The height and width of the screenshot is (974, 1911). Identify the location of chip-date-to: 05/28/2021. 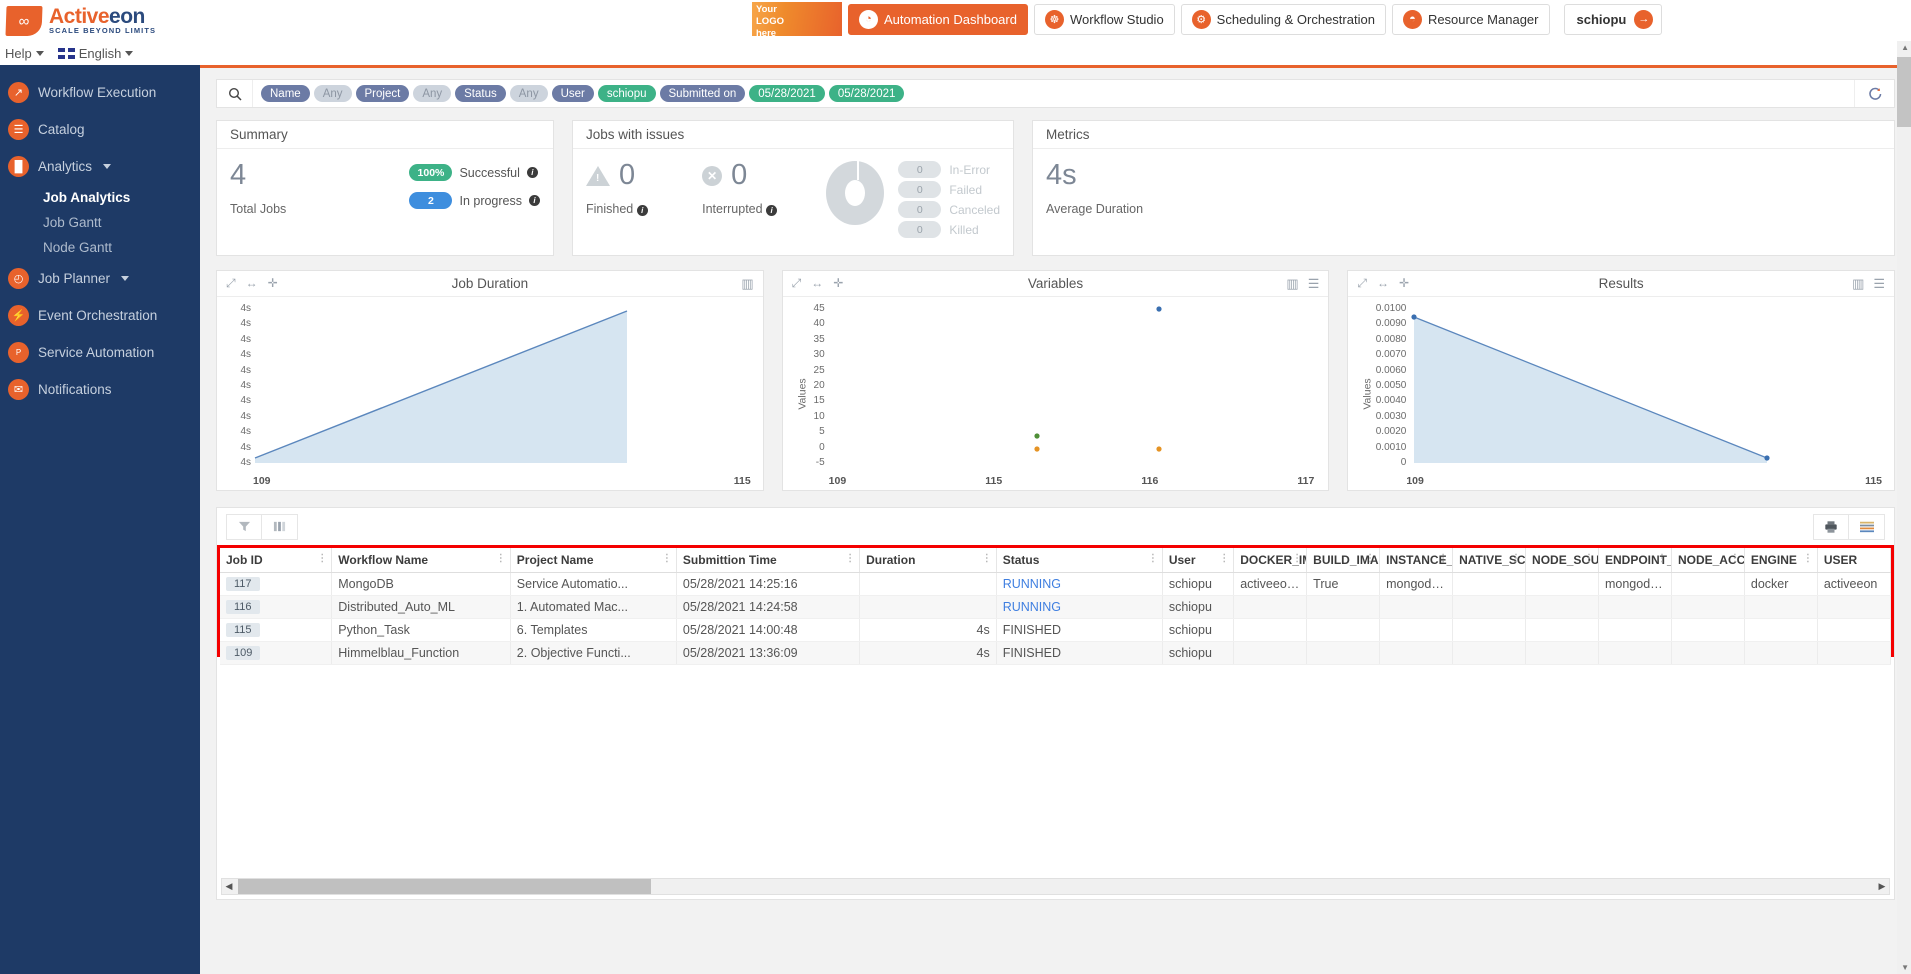
(866, 93).